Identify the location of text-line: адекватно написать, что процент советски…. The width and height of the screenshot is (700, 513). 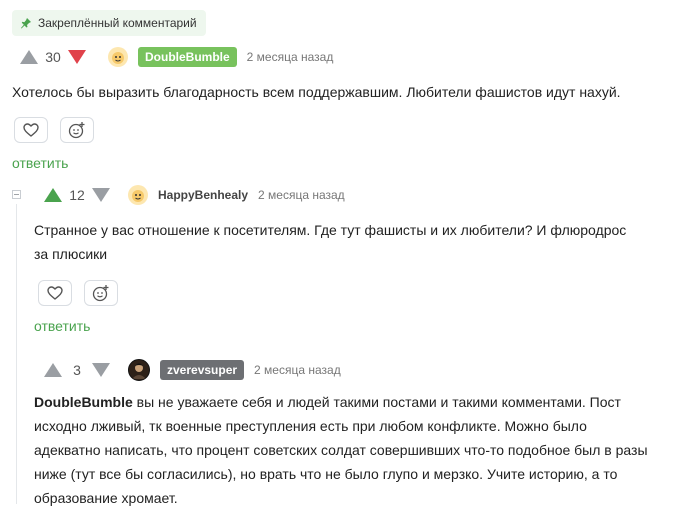
(341, 450).